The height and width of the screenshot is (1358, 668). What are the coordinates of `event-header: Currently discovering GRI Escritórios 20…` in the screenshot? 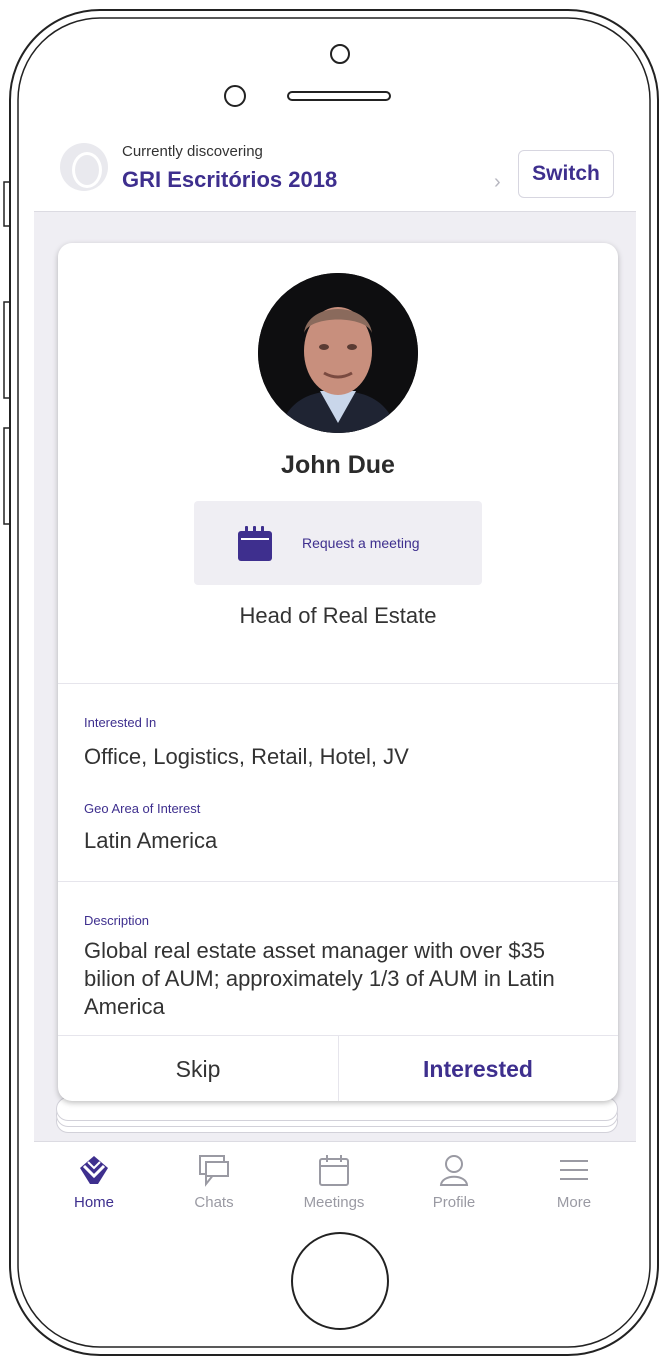 It's located at (335, 168).